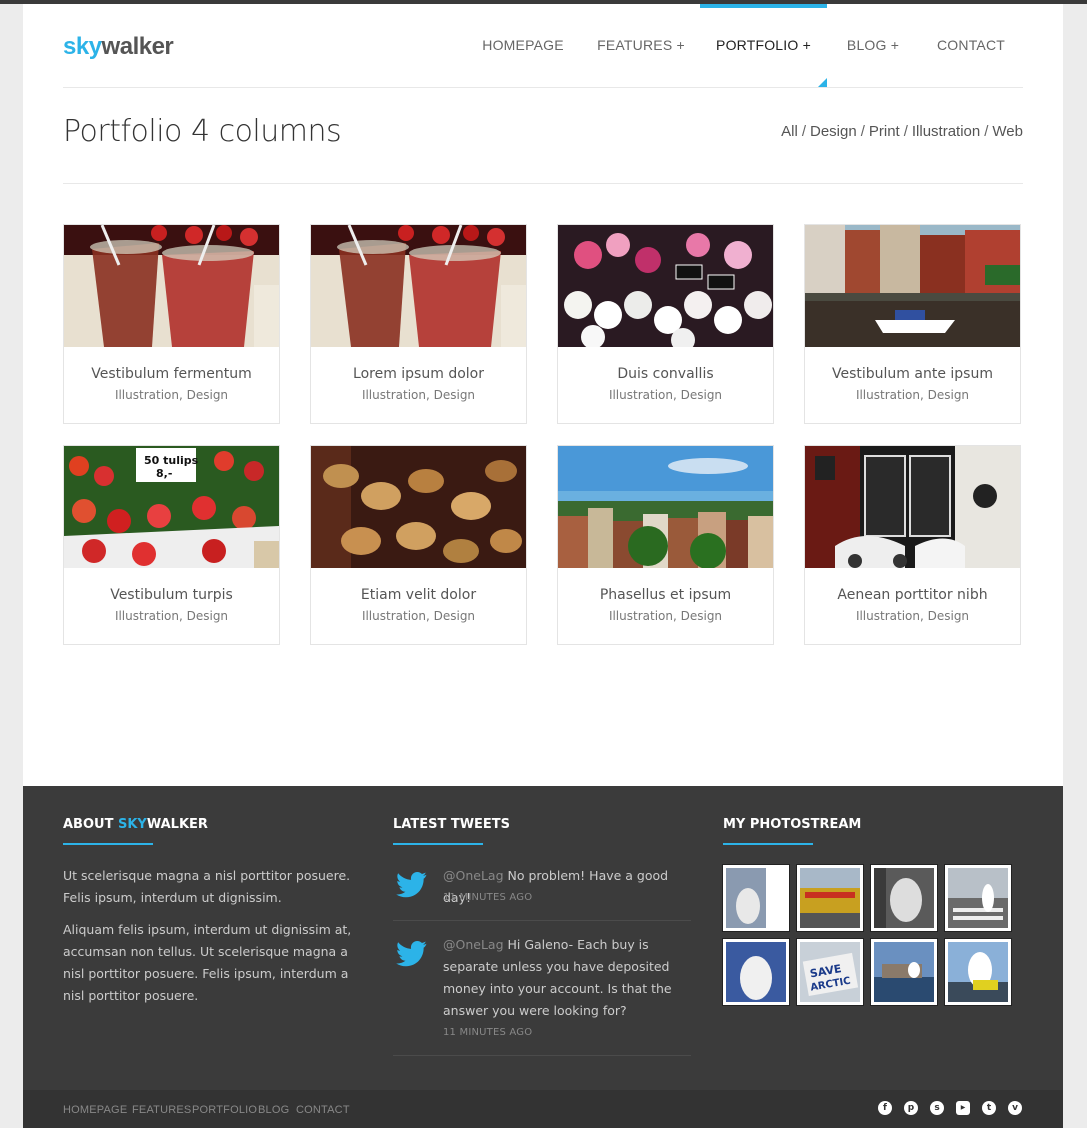  Describe the element at coordinates (202, 131) in the screenshot. I see `page-title: Portfolio 4 columns` at that location.